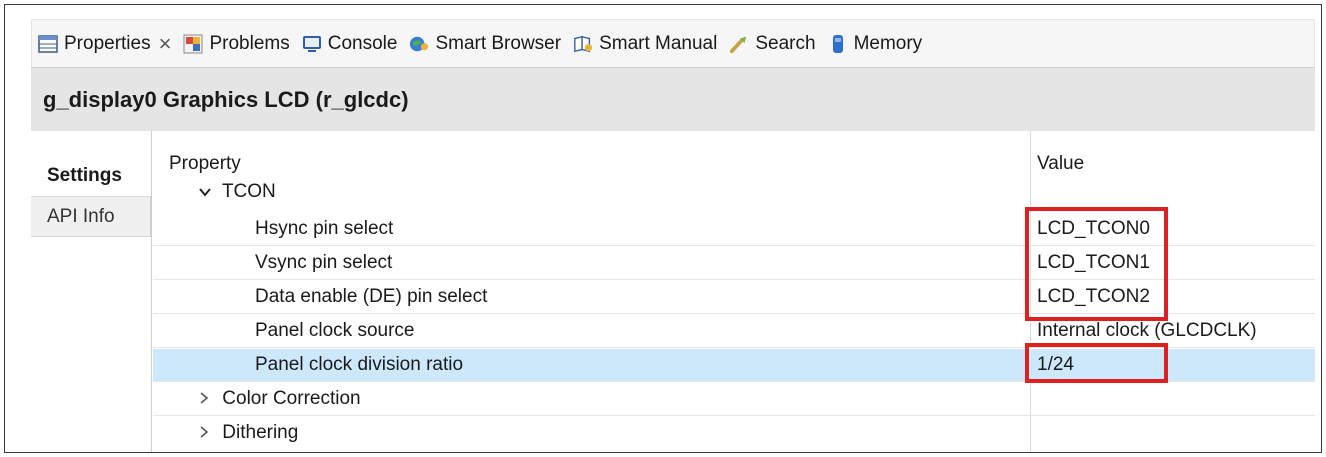  Describe the element at coordinates (226, 99) in the screenshot. I see `page-title: g_display0 Graphics LCD (r_glcdc)` at that location.